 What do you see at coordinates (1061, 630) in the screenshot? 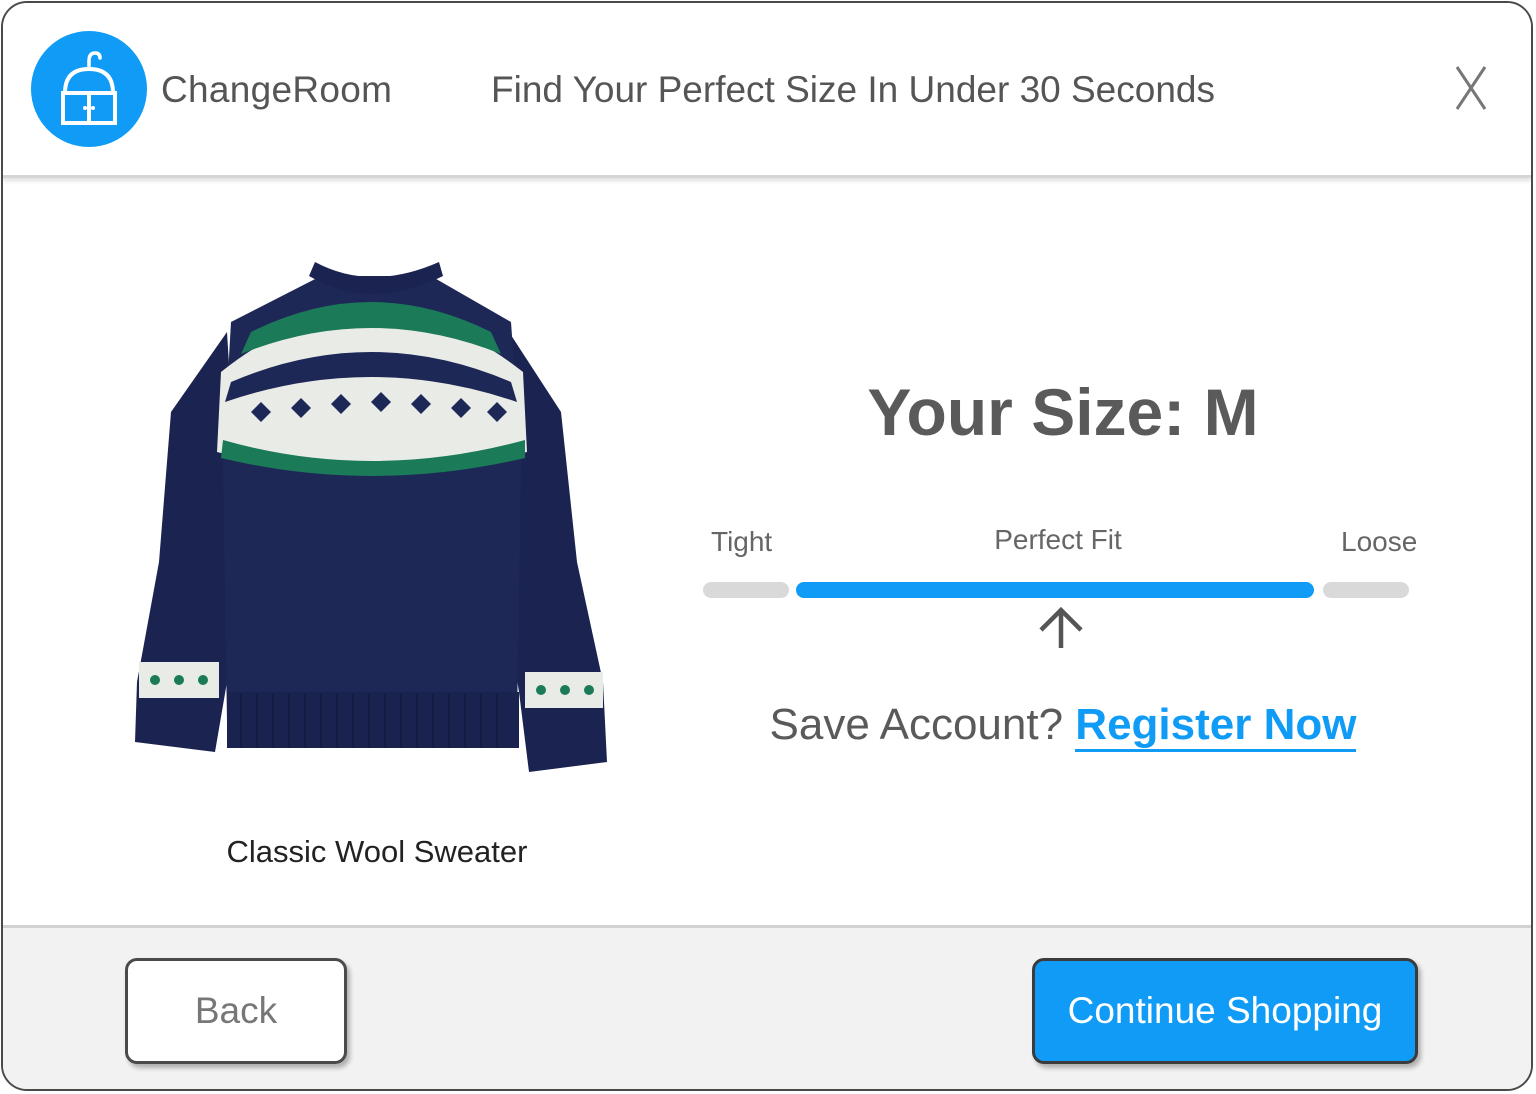
I see `arrow-up-icon` at bounding box center [1061, 630].